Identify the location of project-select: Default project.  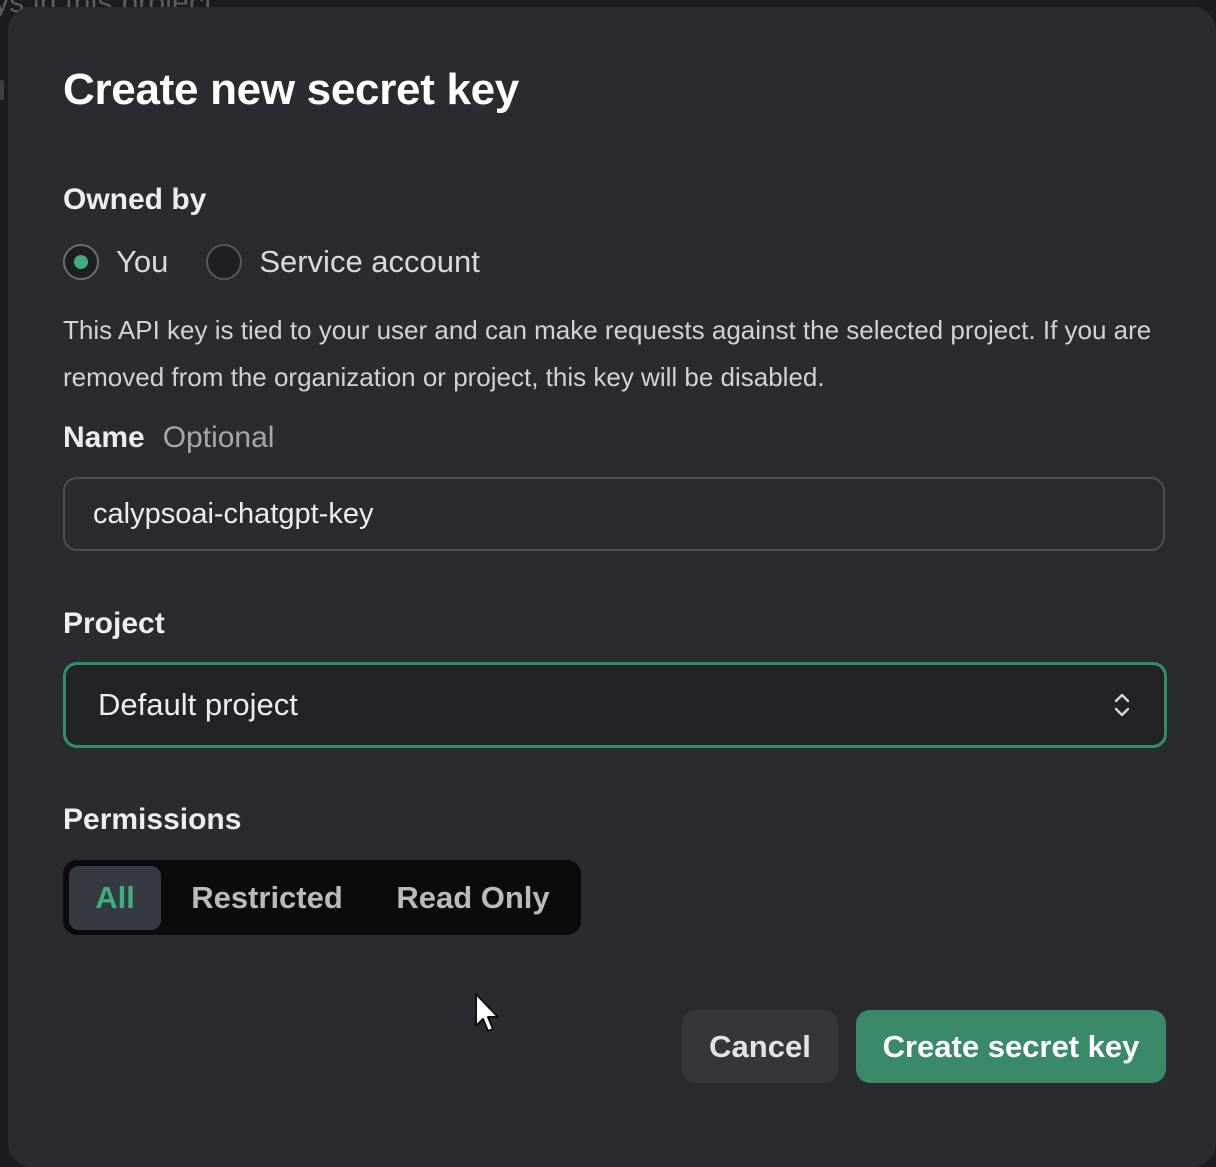
(615, 705).